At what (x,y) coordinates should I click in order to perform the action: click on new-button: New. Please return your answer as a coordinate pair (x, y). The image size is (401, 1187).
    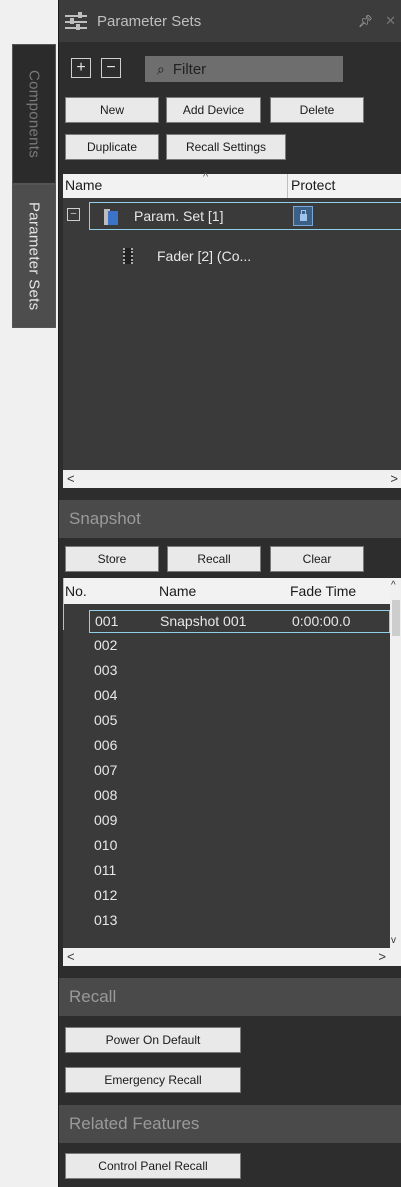
    Looking at the image, I should click on (112, 110).